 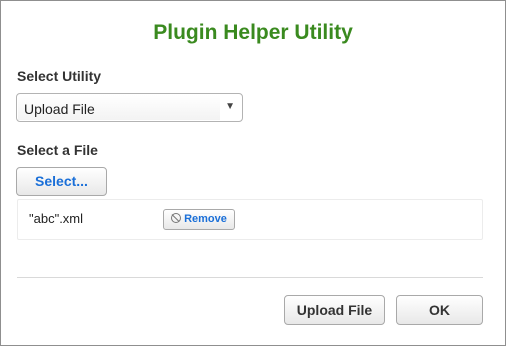 I want to click on dialog-title: Plugin Helper Utility, so click(x=253, y=32).